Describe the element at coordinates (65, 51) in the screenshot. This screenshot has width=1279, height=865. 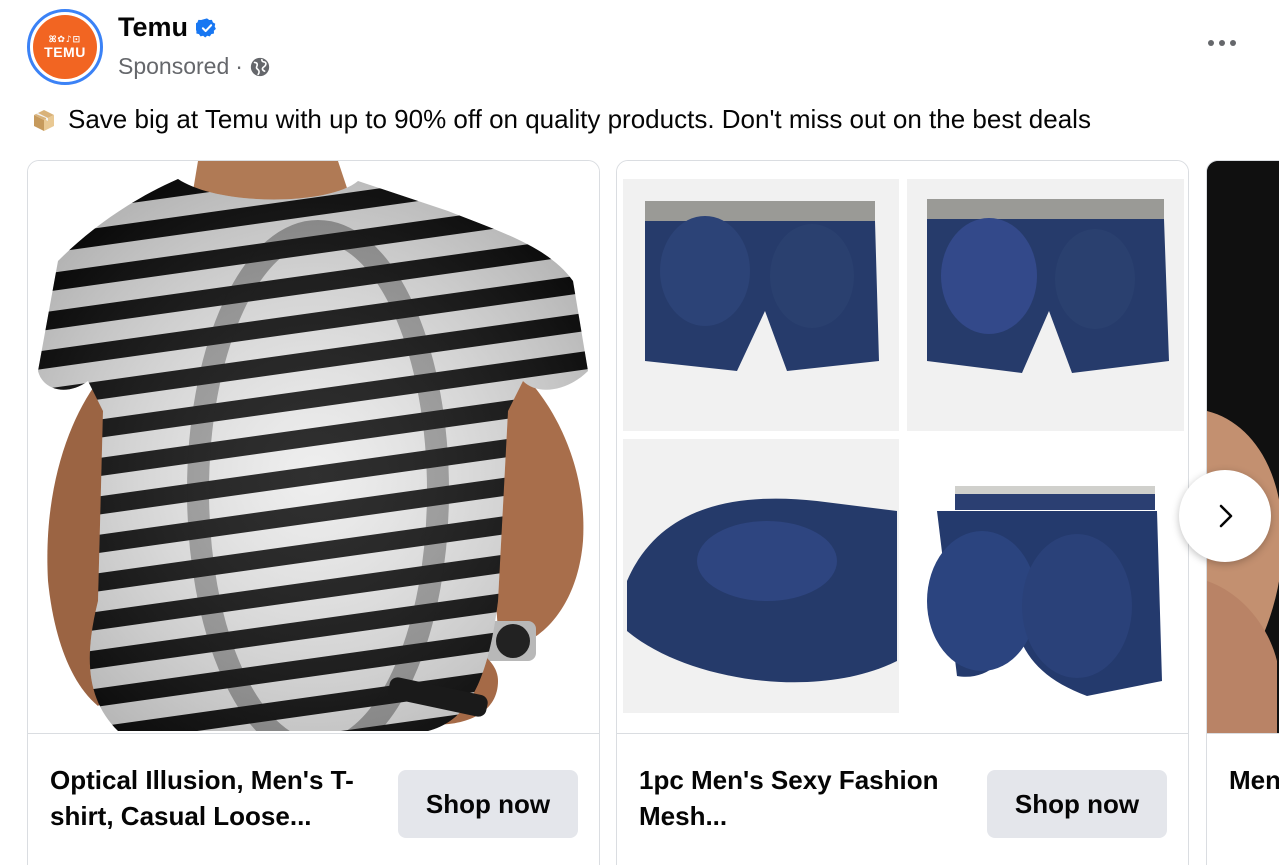
I see `logo-text: TEMU` at that location.